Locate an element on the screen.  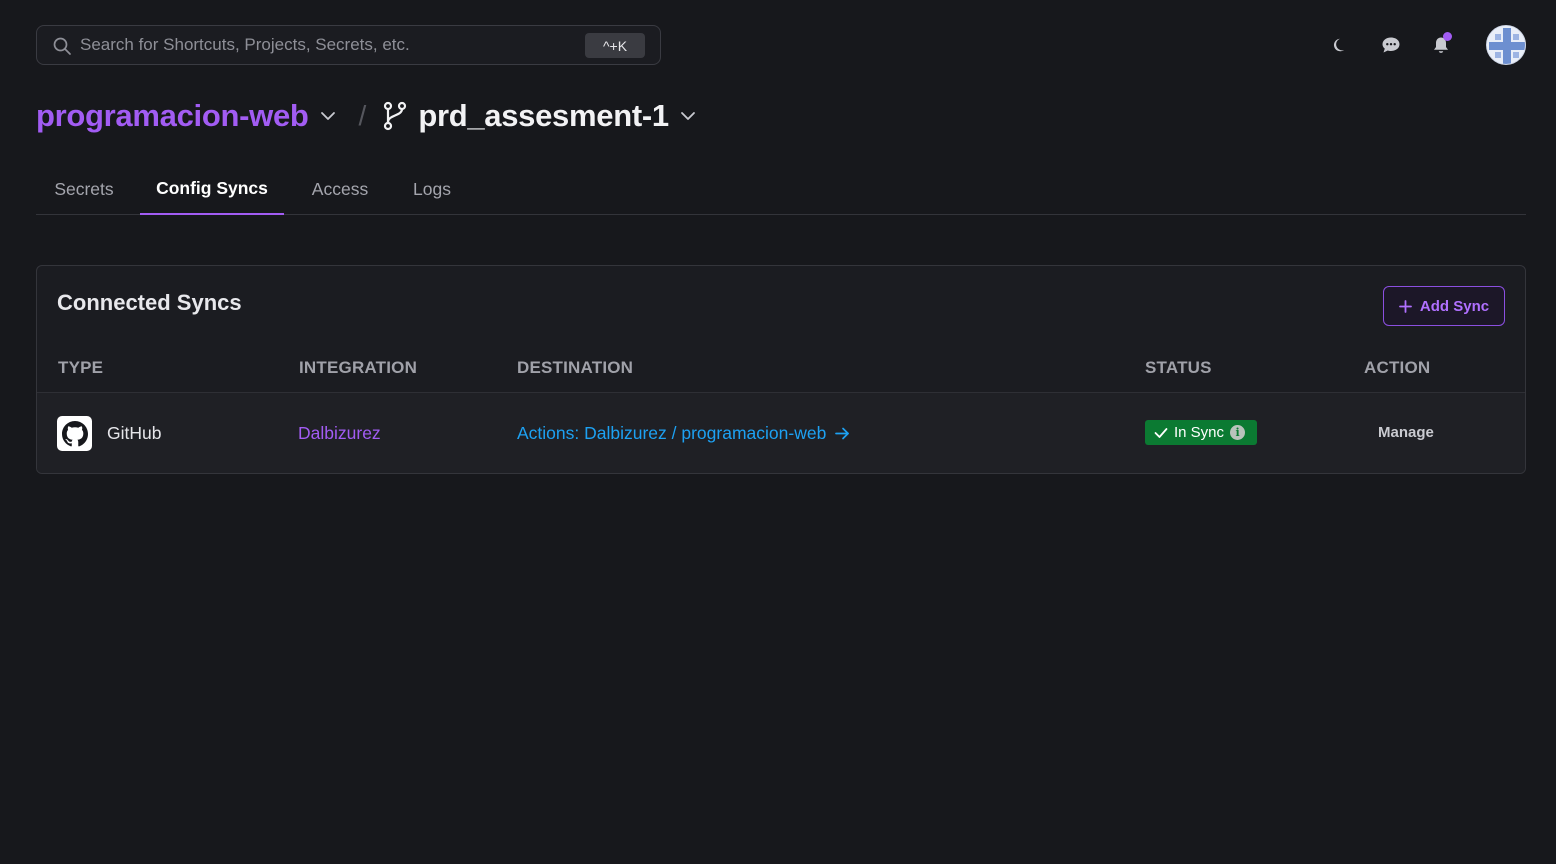
top-bar: ^+K is located at coordinates (778, 45).